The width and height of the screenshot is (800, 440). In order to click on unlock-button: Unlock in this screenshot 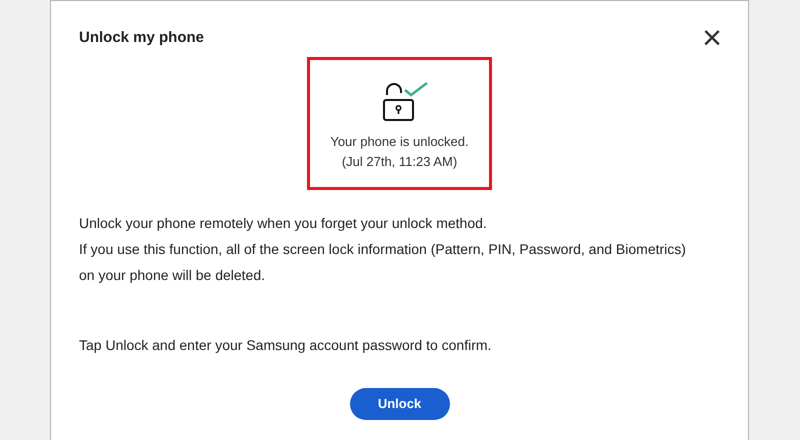, I will do `click(400, 404)`.